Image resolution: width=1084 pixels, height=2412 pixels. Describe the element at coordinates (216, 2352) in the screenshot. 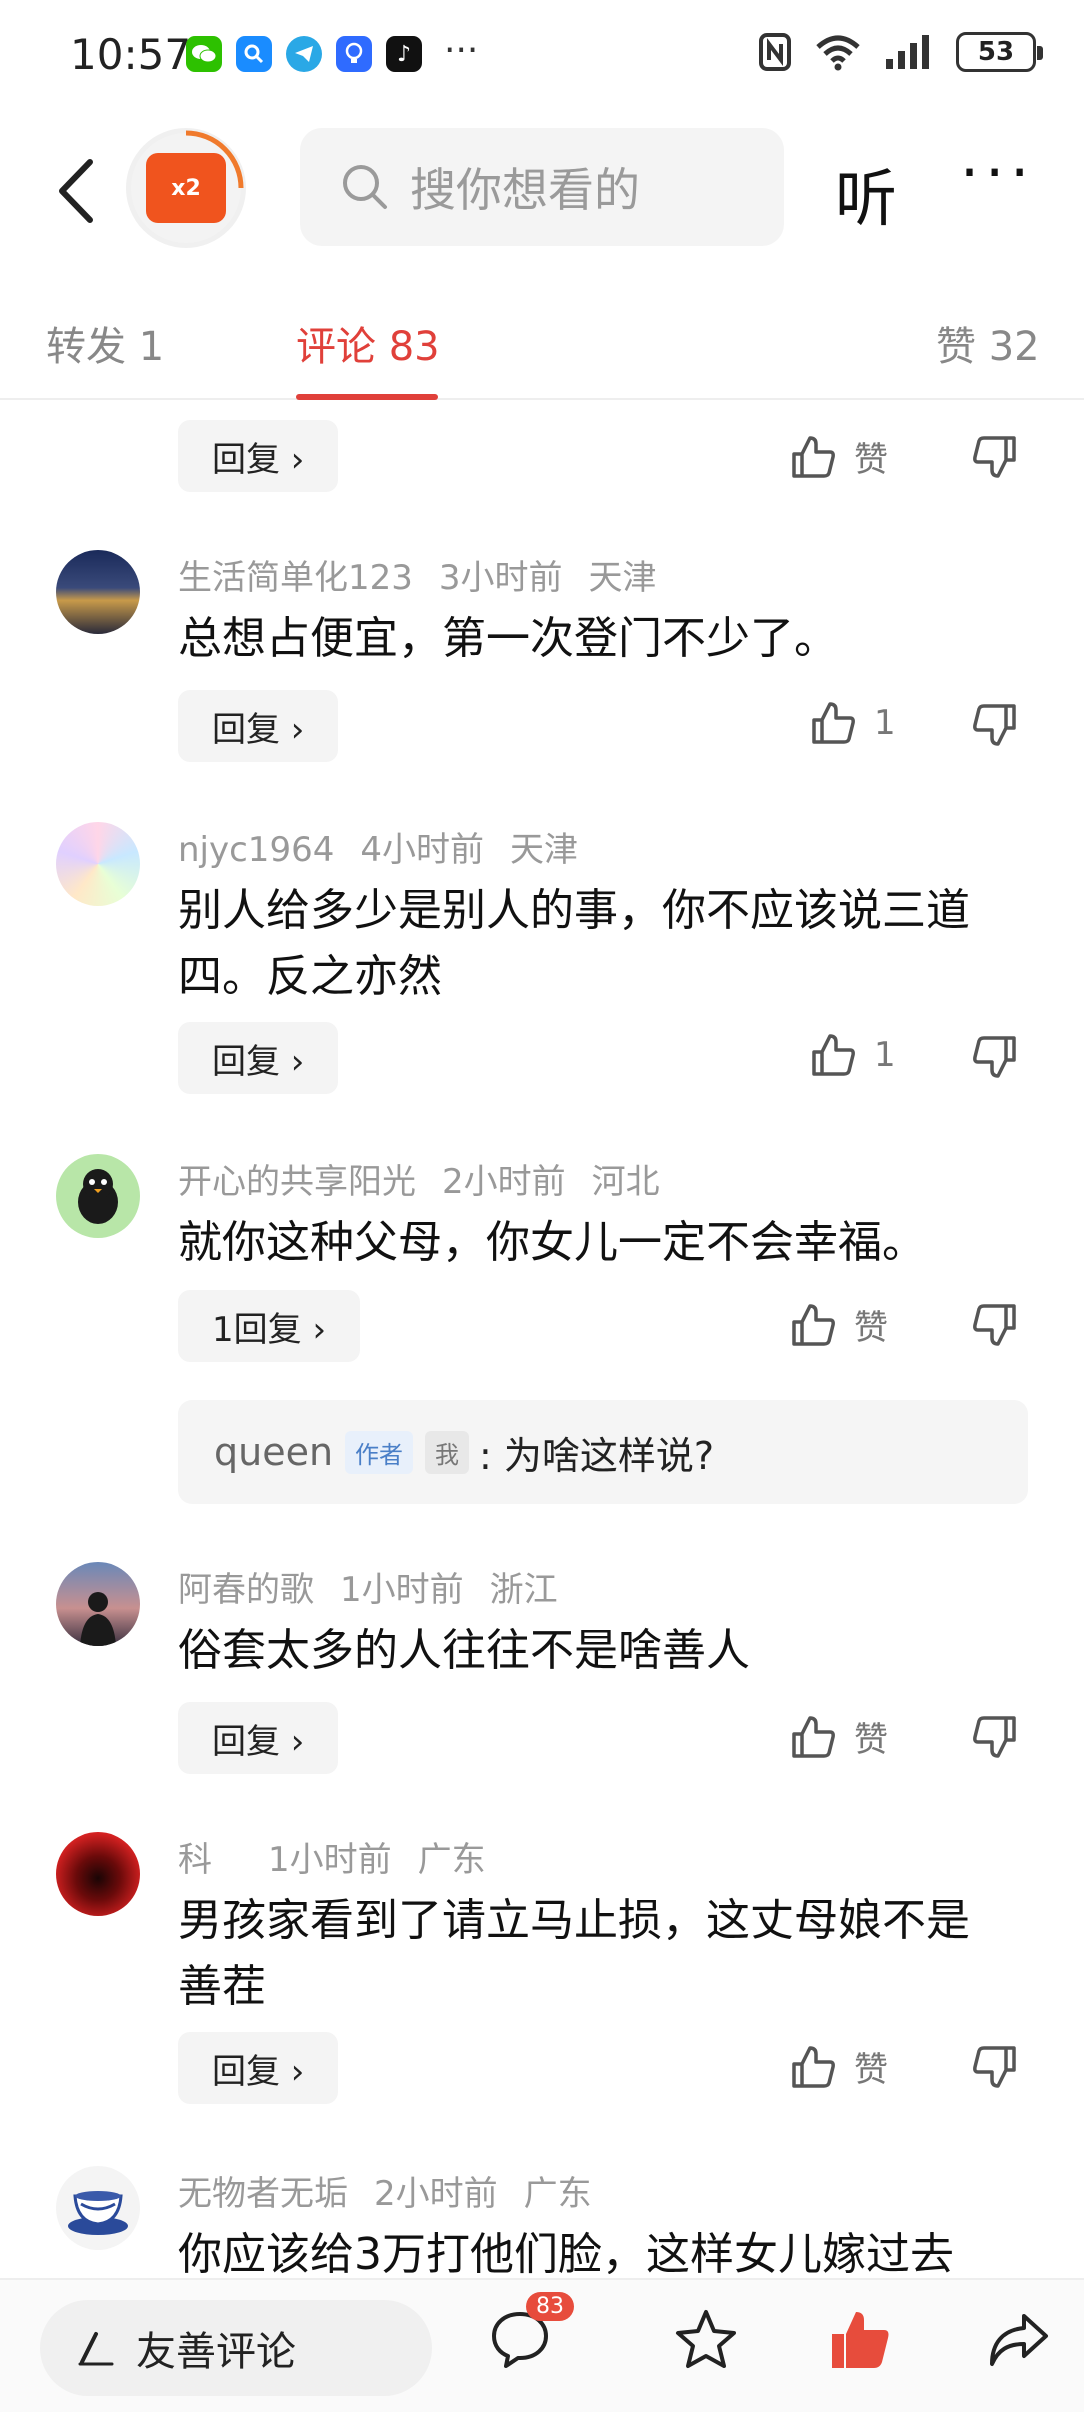

I see `comment-input-label: 友善评论` at that location.